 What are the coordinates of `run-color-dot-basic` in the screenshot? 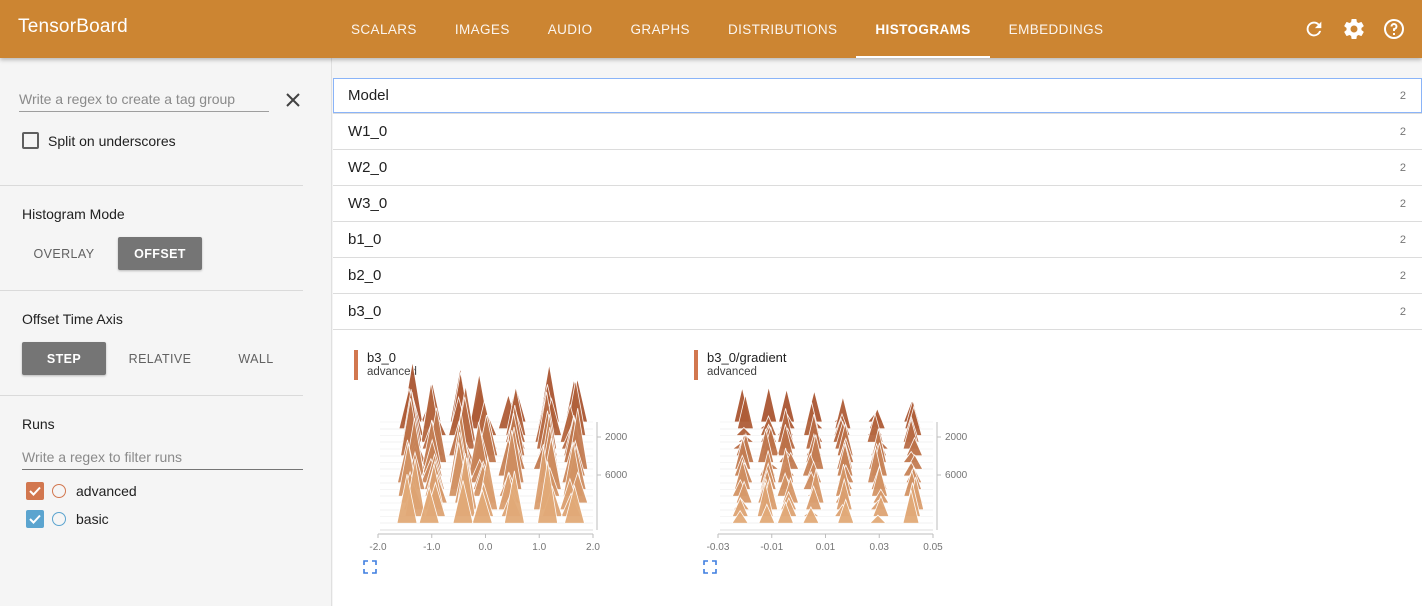 It's located at (59, 519).